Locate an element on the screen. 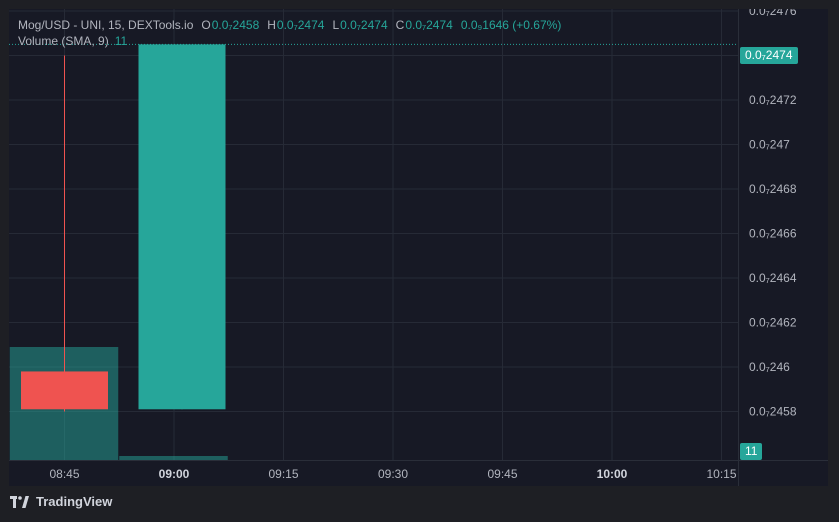 This screenshot has width=839, height=522. tradingview-logo: TradingView is located at coordinates (61, 501).